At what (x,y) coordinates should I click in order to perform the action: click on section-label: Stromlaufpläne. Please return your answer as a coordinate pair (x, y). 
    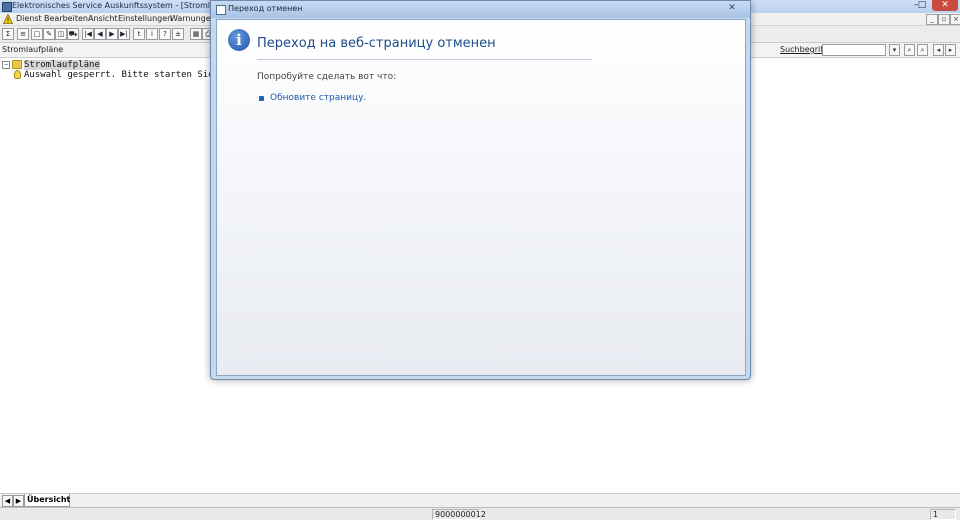
    Looking at the image, I should click on (33, 49).